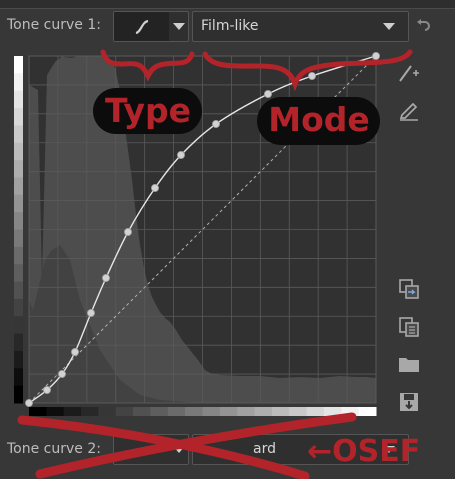 Image resolution: width=455 pixels, height=479 pixels. What do you see at coordinates (307, 70) in the screenshot?
I see `mode-brace` at bounding box center [307, 70].